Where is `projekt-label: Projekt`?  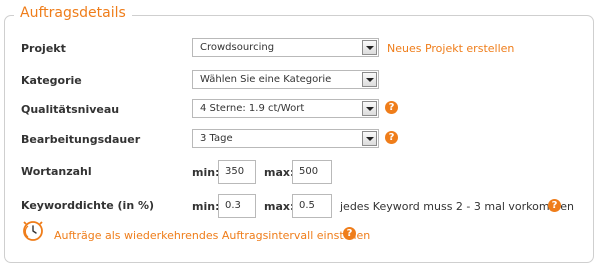 projekt-label: Projekt is located at coordinates (43, 48).